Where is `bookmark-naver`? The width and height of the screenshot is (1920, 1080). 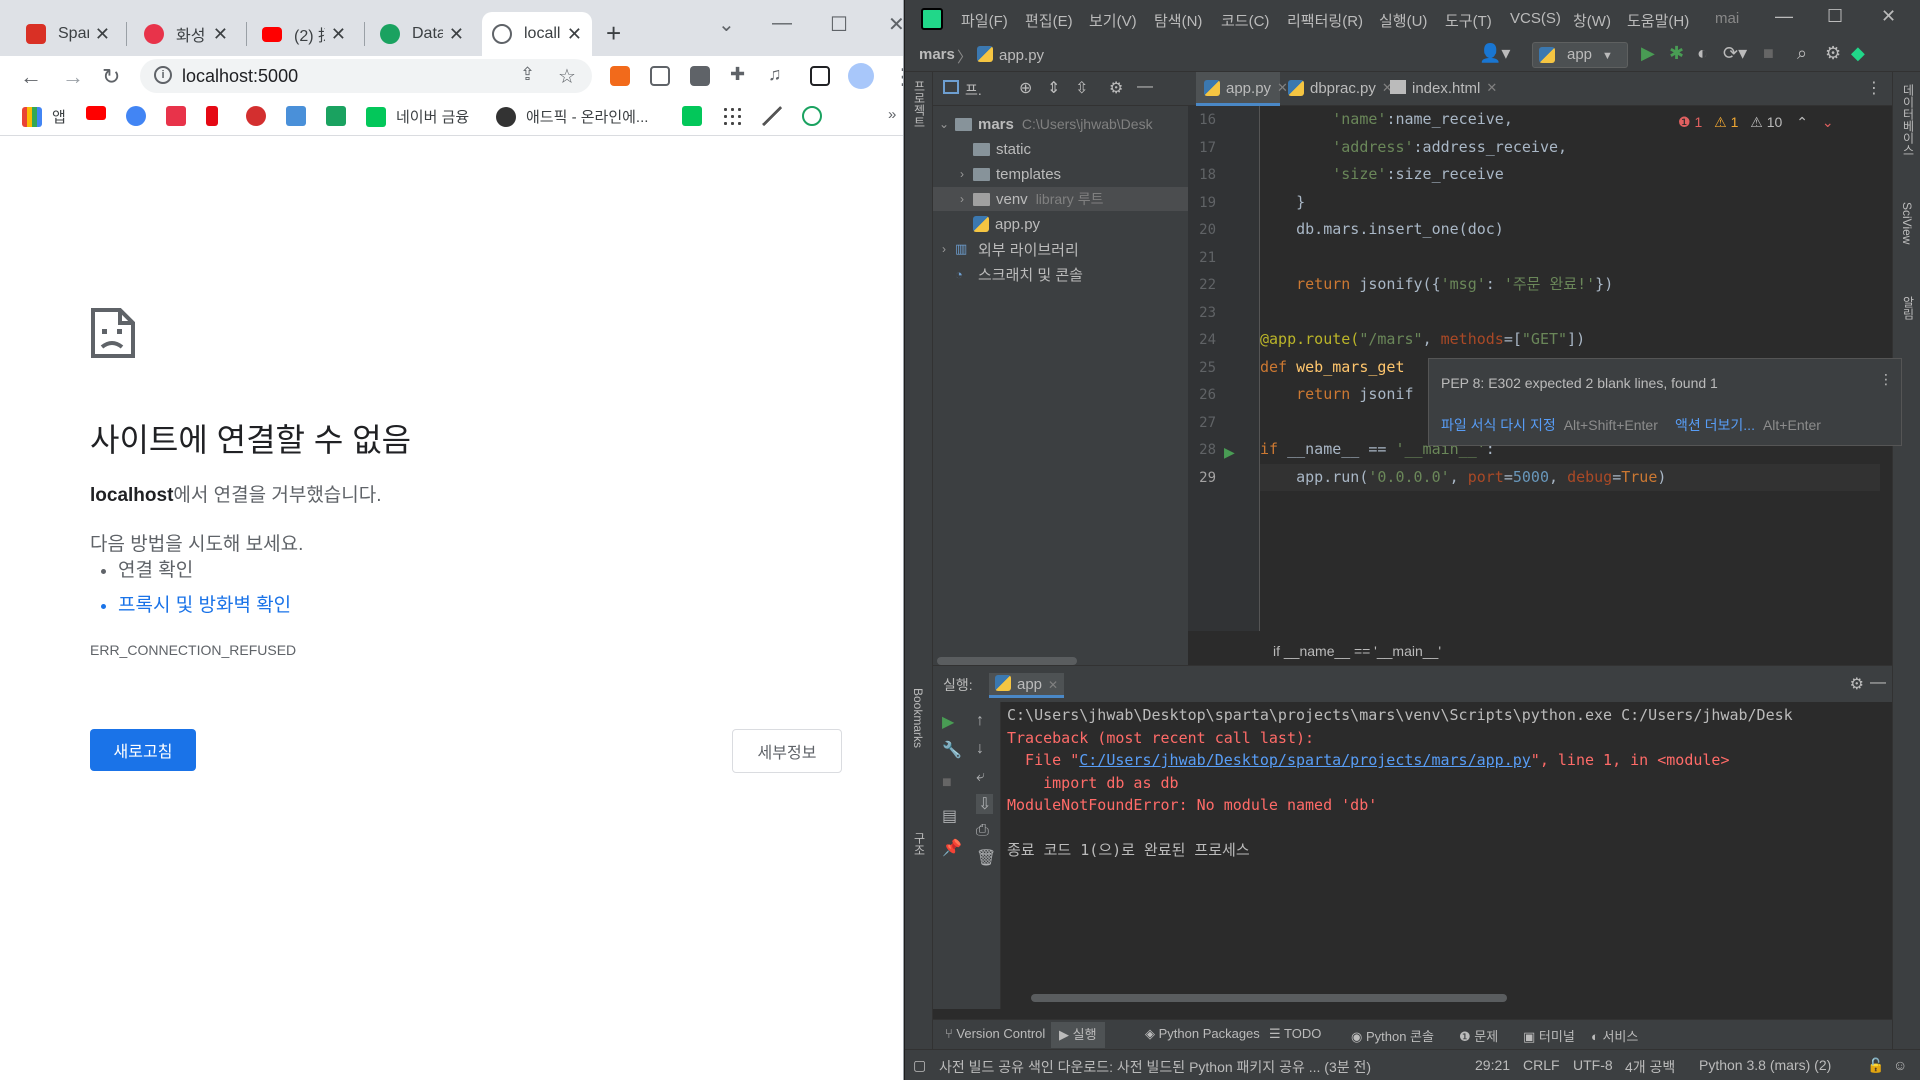 bookmark-naver is located at coordinates (697, 116).